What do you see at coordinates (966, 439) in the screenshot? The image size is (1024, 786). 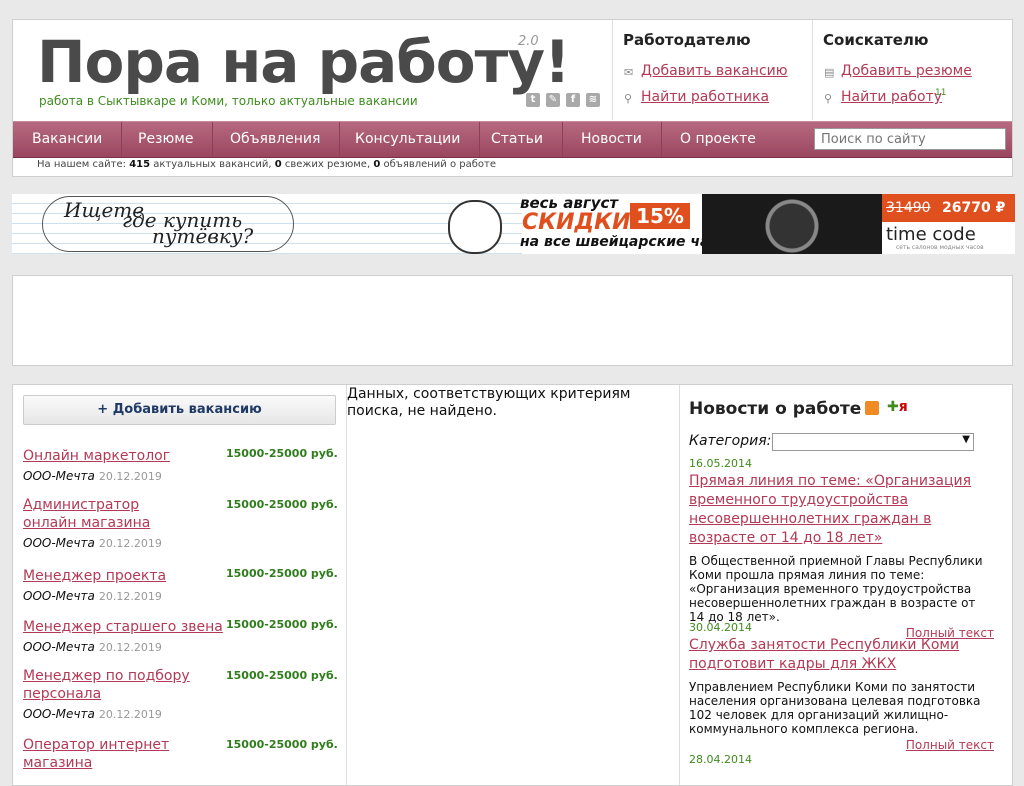 I see `chevron-down-icon: ▼` at bounding box center [966, 439].